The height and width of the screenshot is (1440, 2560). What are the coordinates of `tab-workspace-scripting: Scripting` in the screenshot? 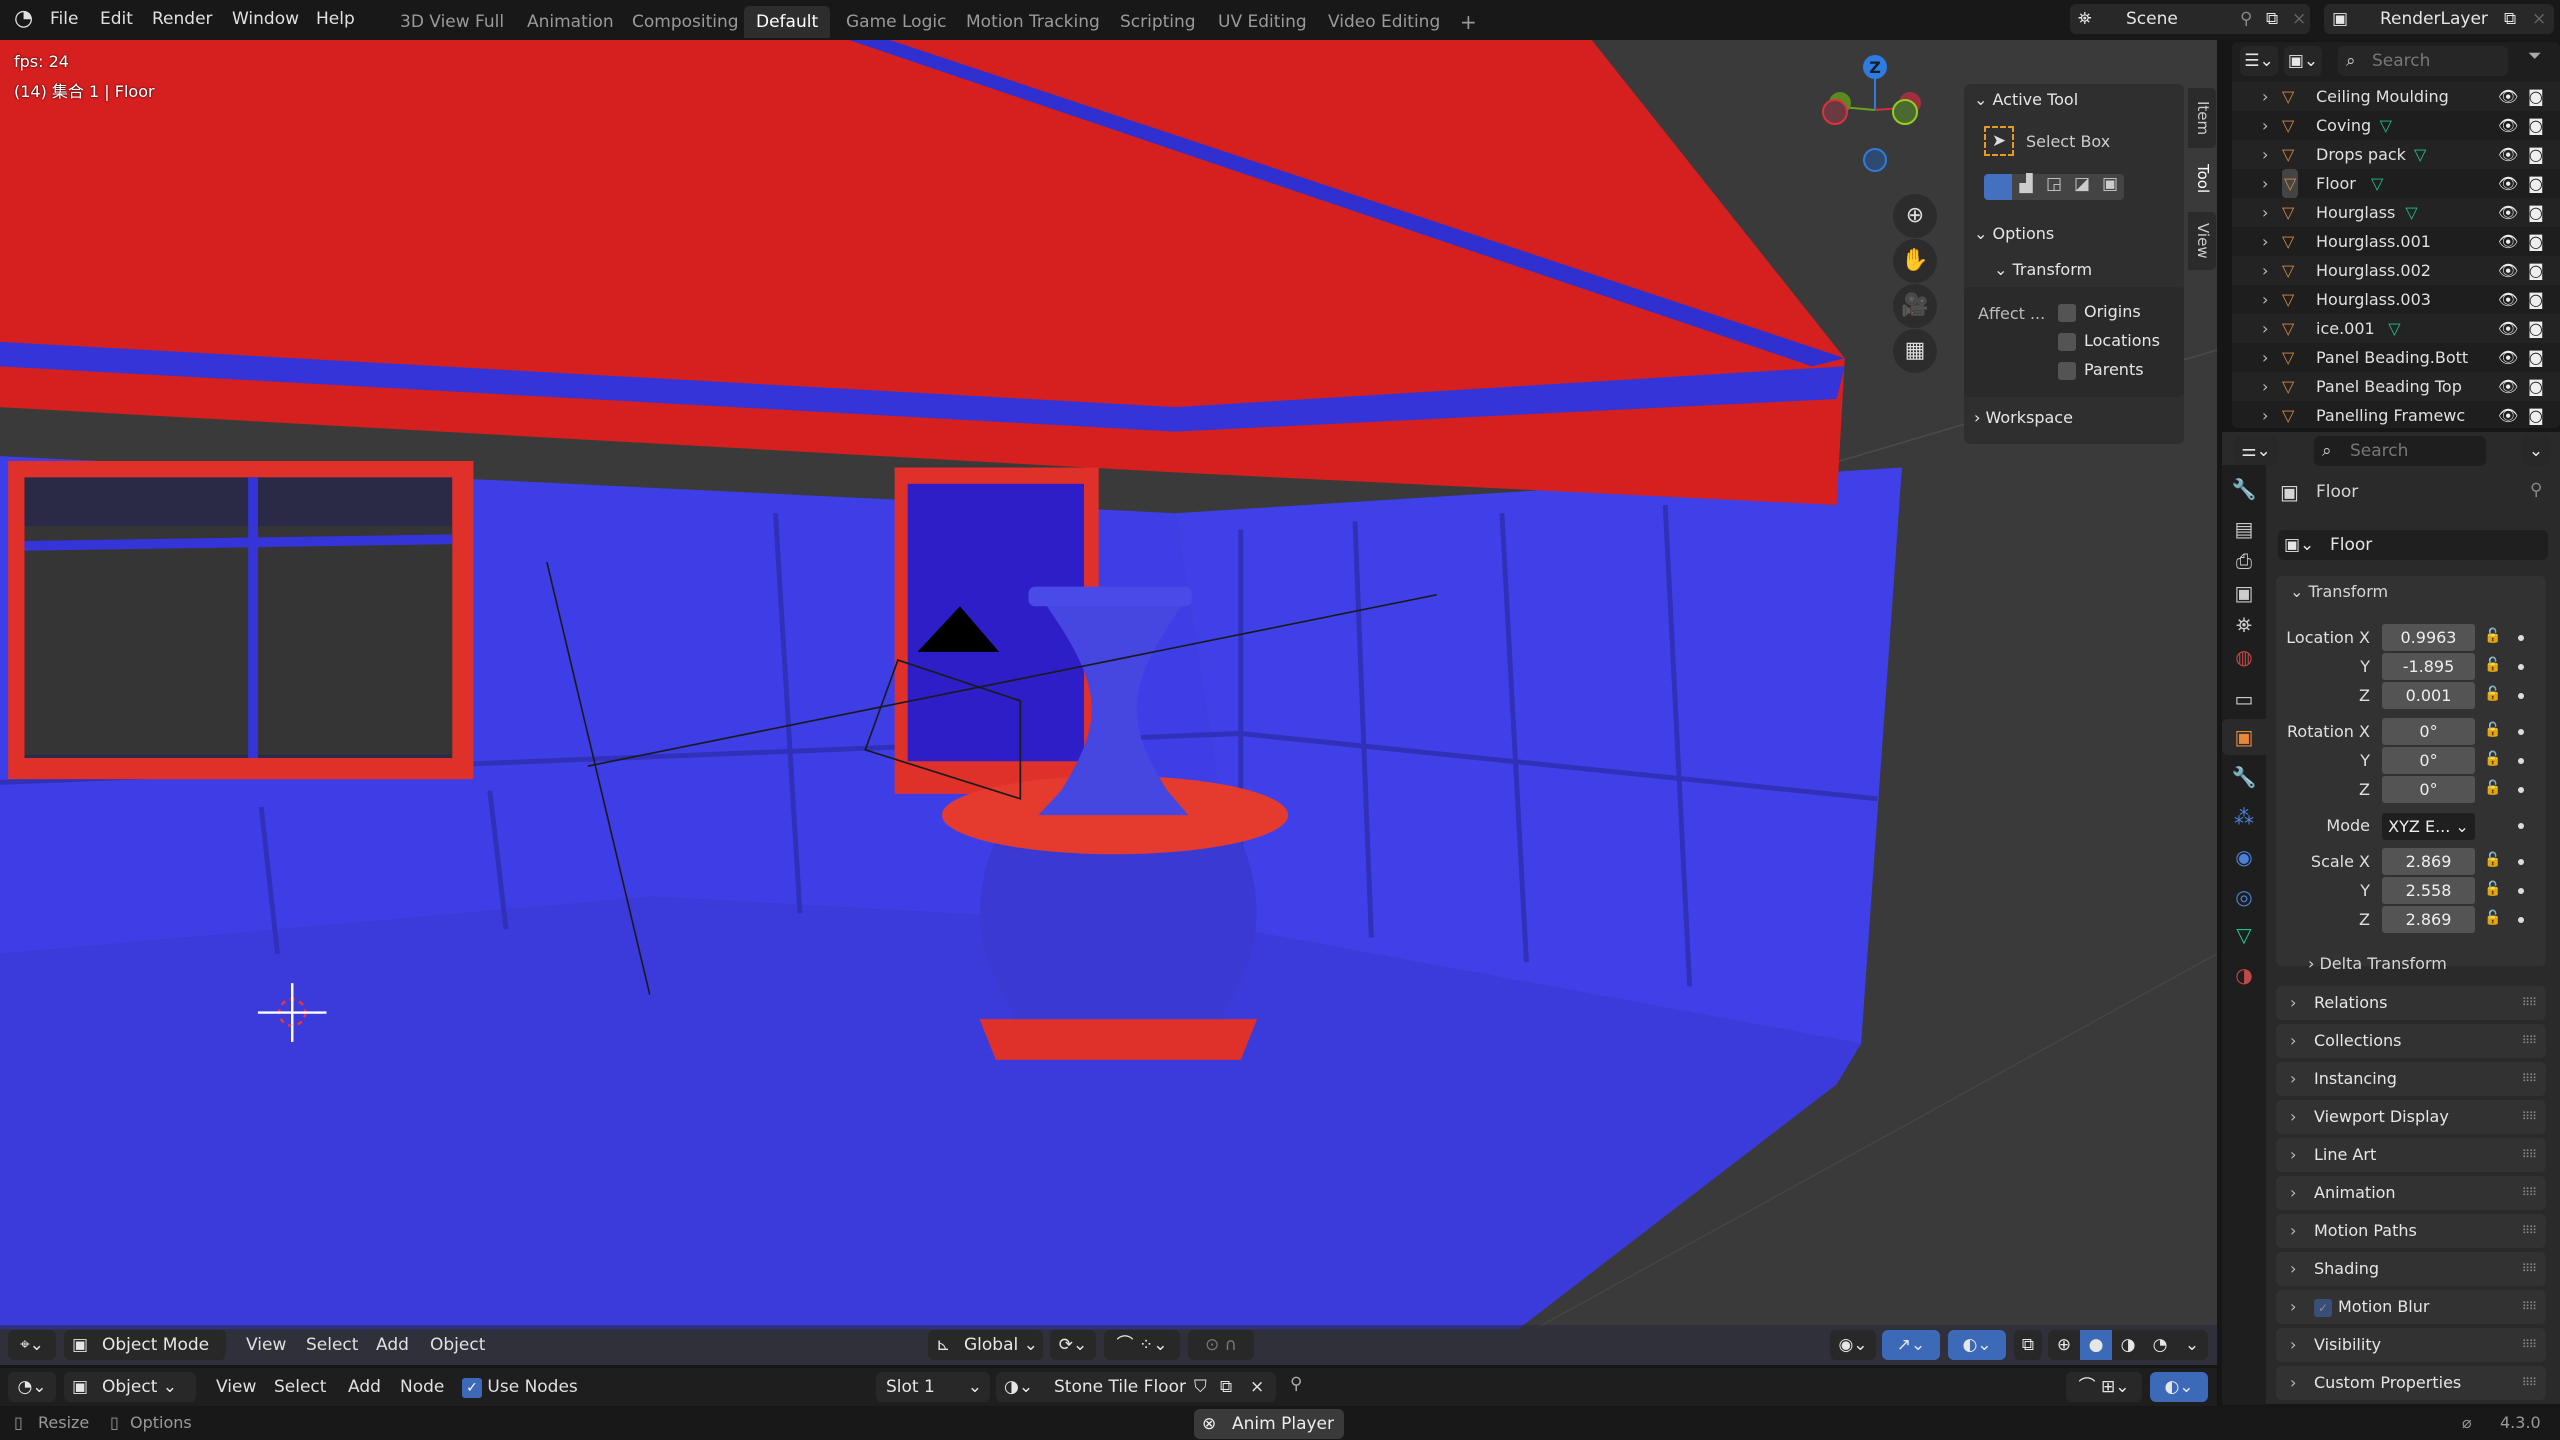 It's located at (1158, 22).